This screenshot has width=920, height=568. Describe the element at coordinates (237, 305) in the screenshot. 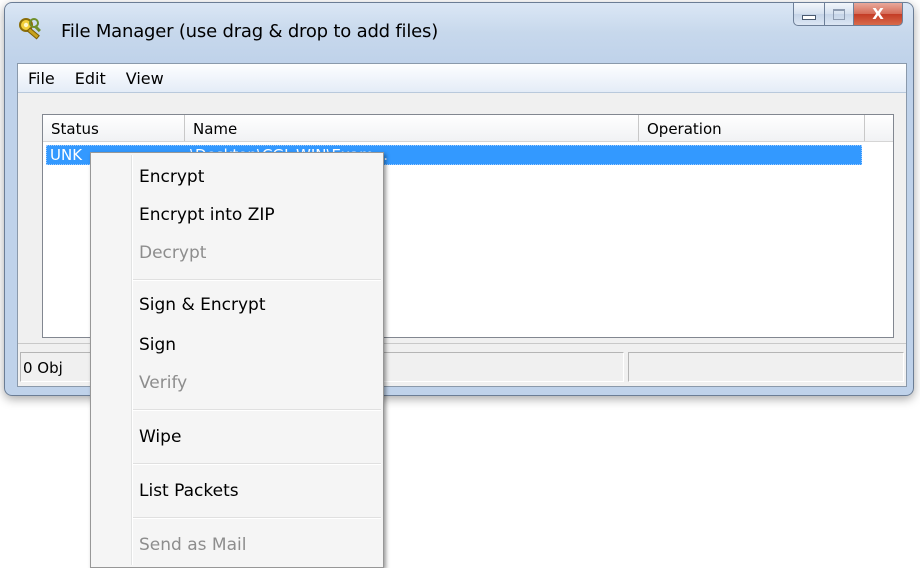

I see `menu-item-sign-encrypt: Sign & Encrypt` at that location.